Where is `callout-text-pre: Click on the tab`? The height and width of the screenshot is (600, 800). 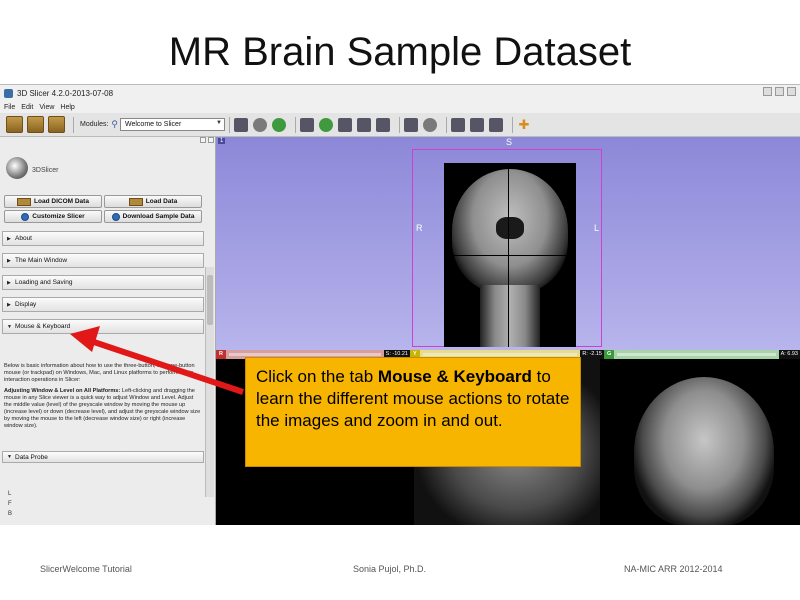 callout-text-pre: Click on the tab is located at coordinates (317, 376).